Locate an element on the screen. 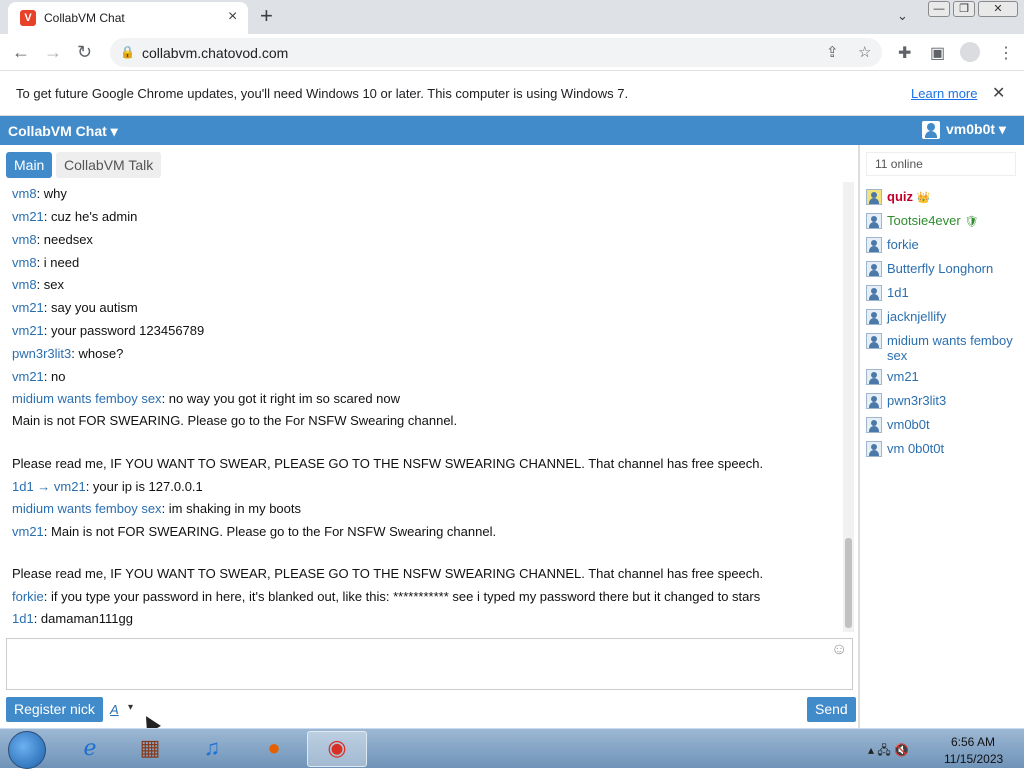 This screenshot has height=769, width=1024. user-name: jacknjellify is located at coordinates (952, 316).